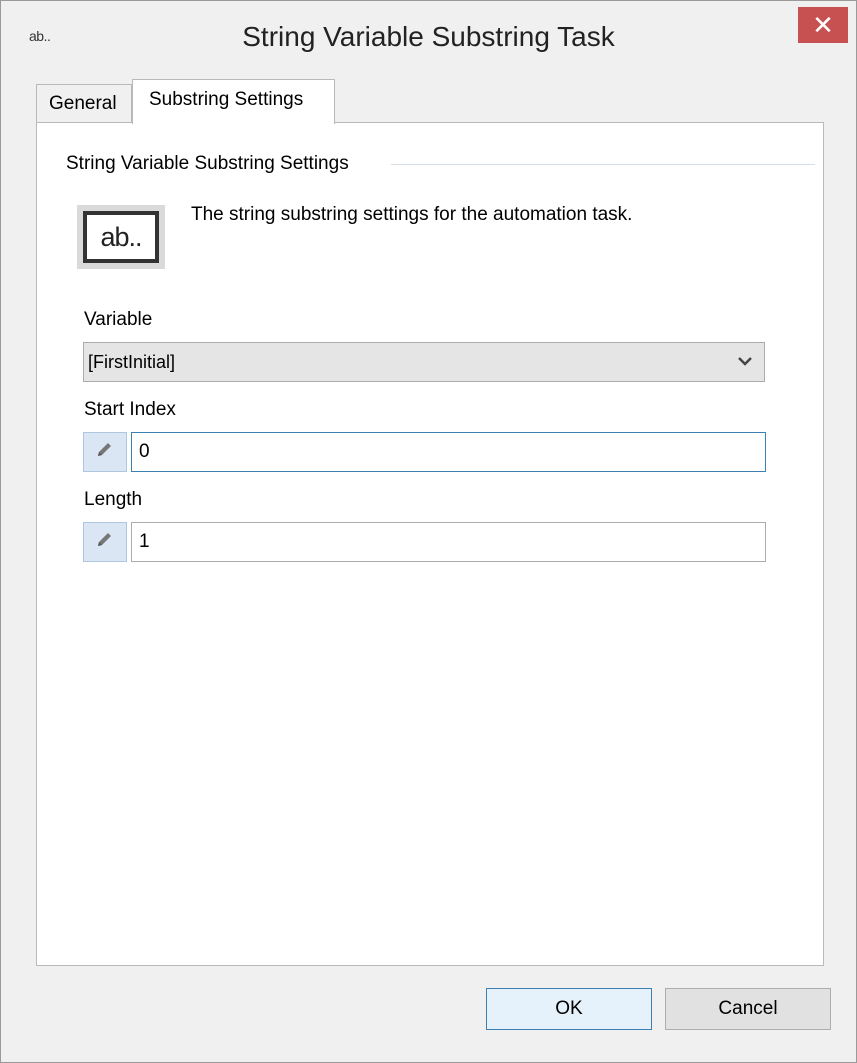 The width and height of the screenshot is (857, 1063). Describe the element at coordinates (448, 542) in the screenshot. I see `length-input: 1` at that location.